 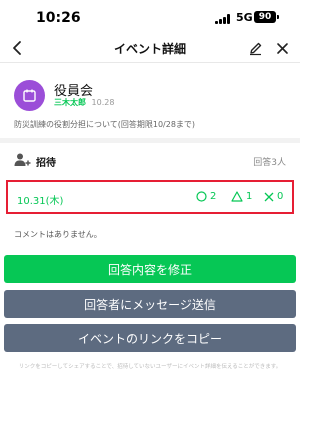 I want to click on nav-divider, so click(x=150, y=62).